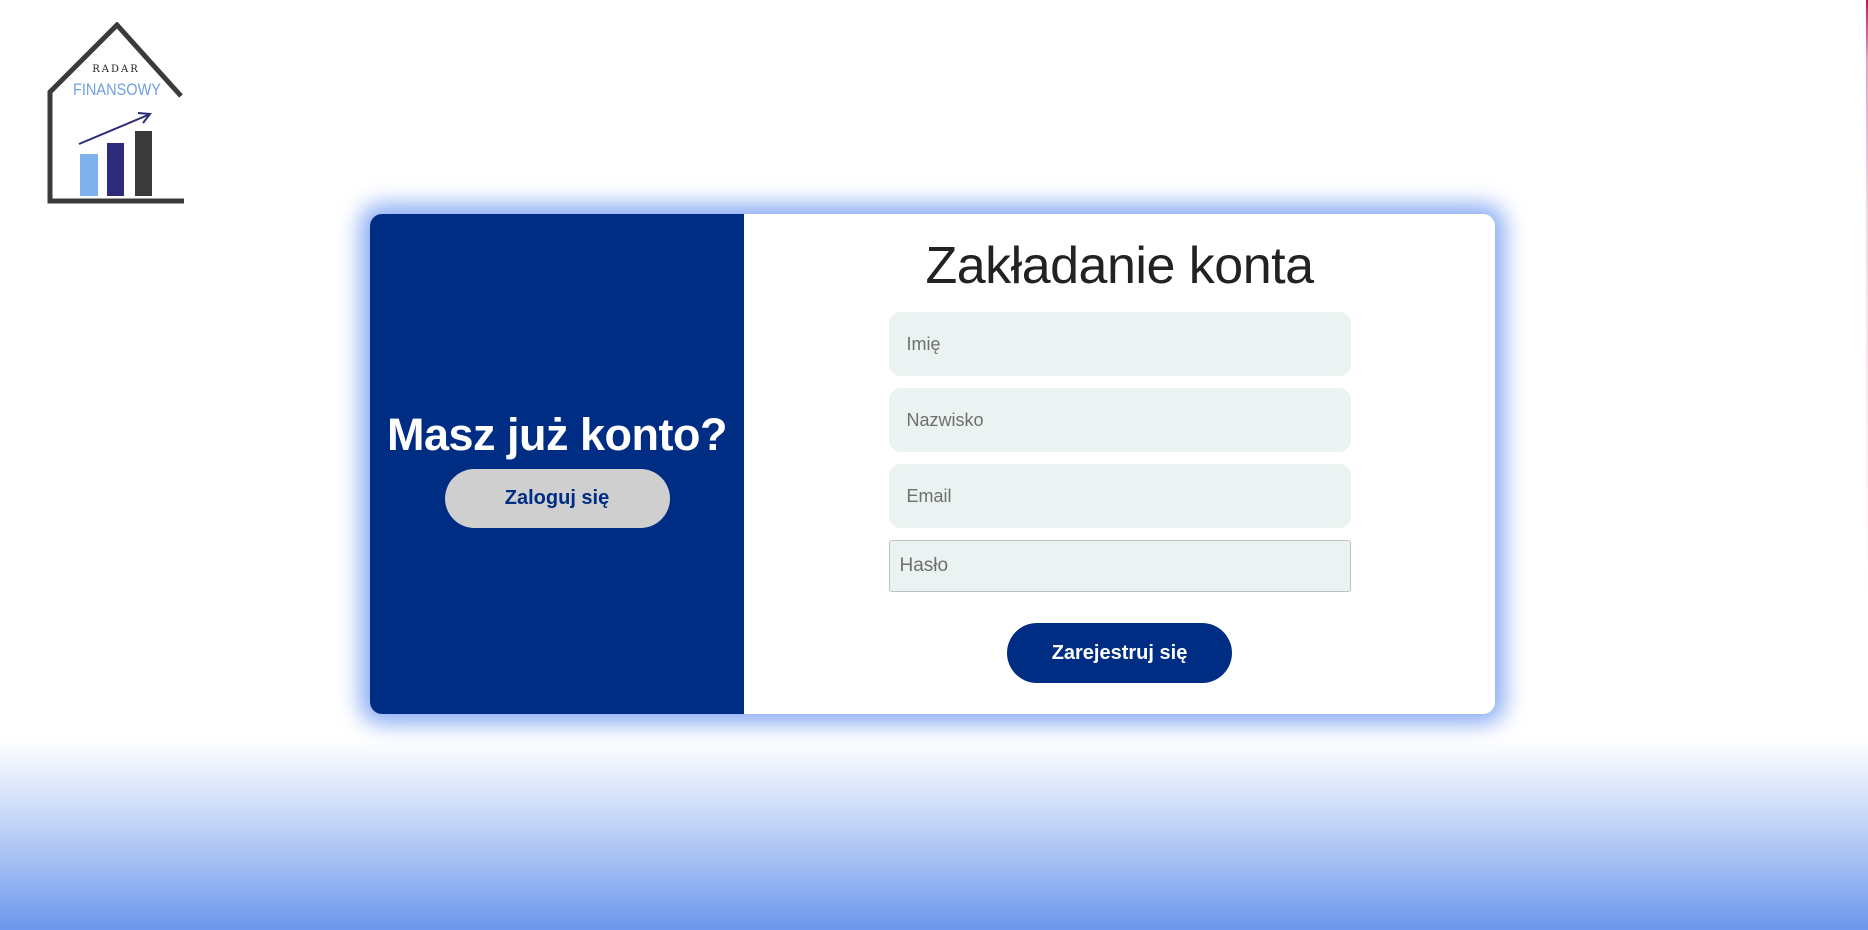 The height and width of the screenshot is (930, 1868). Describe the element at coordinates (1119, 653) in the screenshot. I see `register-button: Zarejestruj się` at that location.